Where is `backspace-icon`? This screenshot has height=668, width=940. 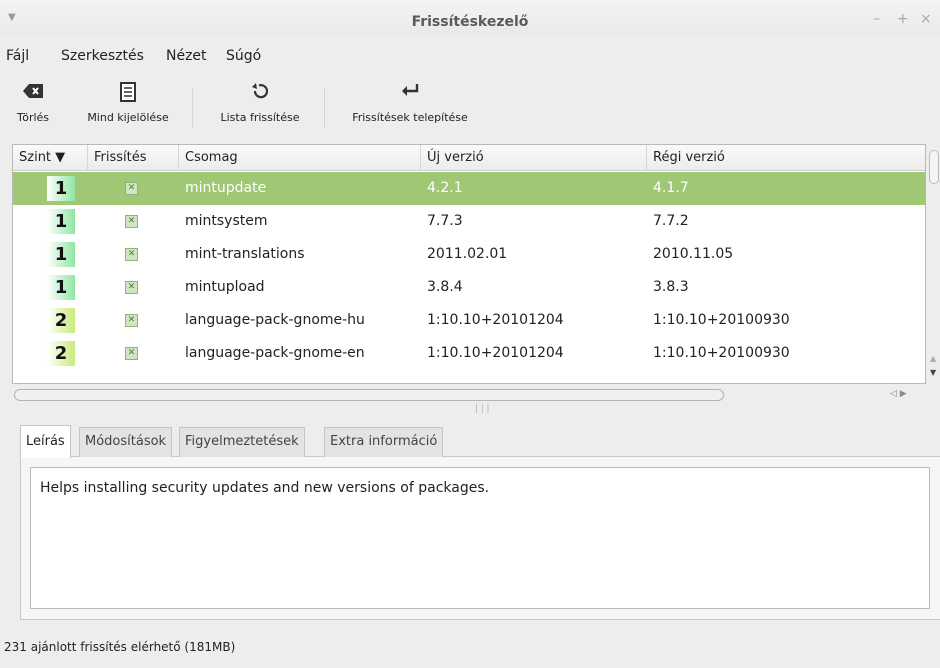 backspace-icon is located at coordinates (33, 93).